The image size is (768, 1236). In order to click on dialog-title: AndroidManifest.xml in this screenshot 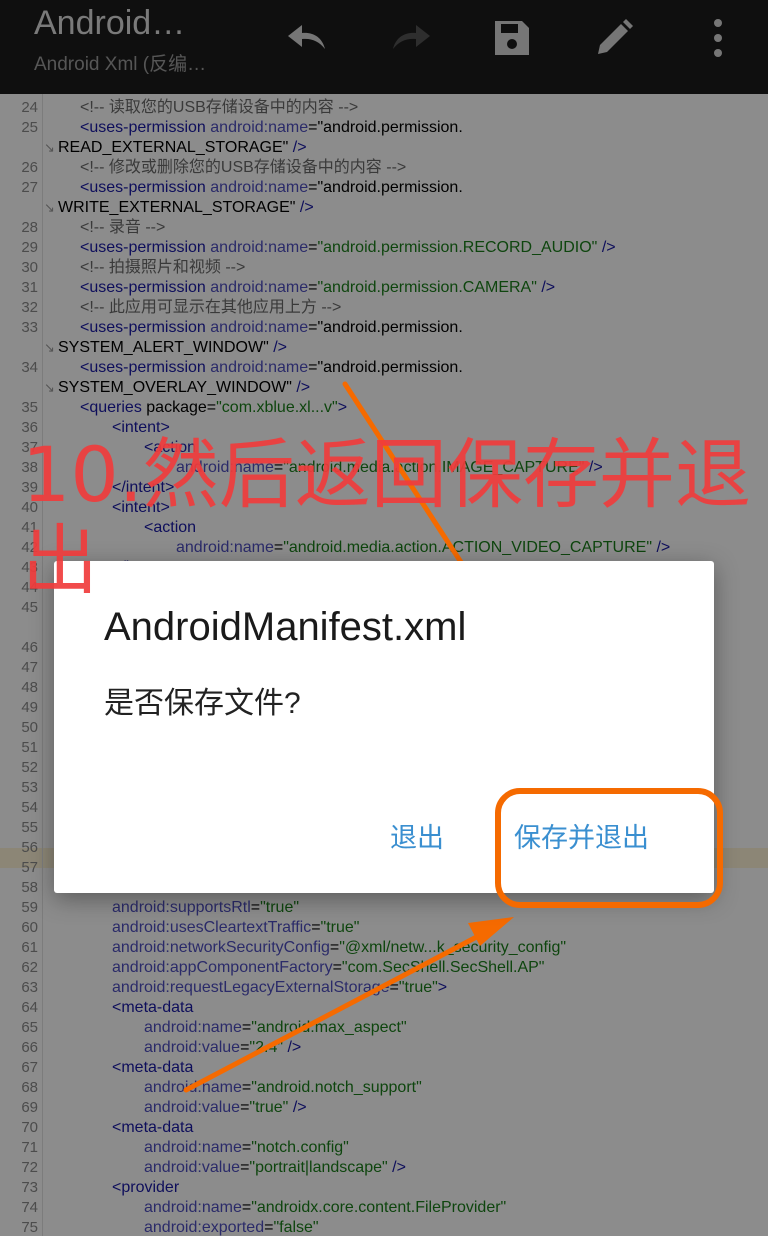, I will do `click(285, 627)`.